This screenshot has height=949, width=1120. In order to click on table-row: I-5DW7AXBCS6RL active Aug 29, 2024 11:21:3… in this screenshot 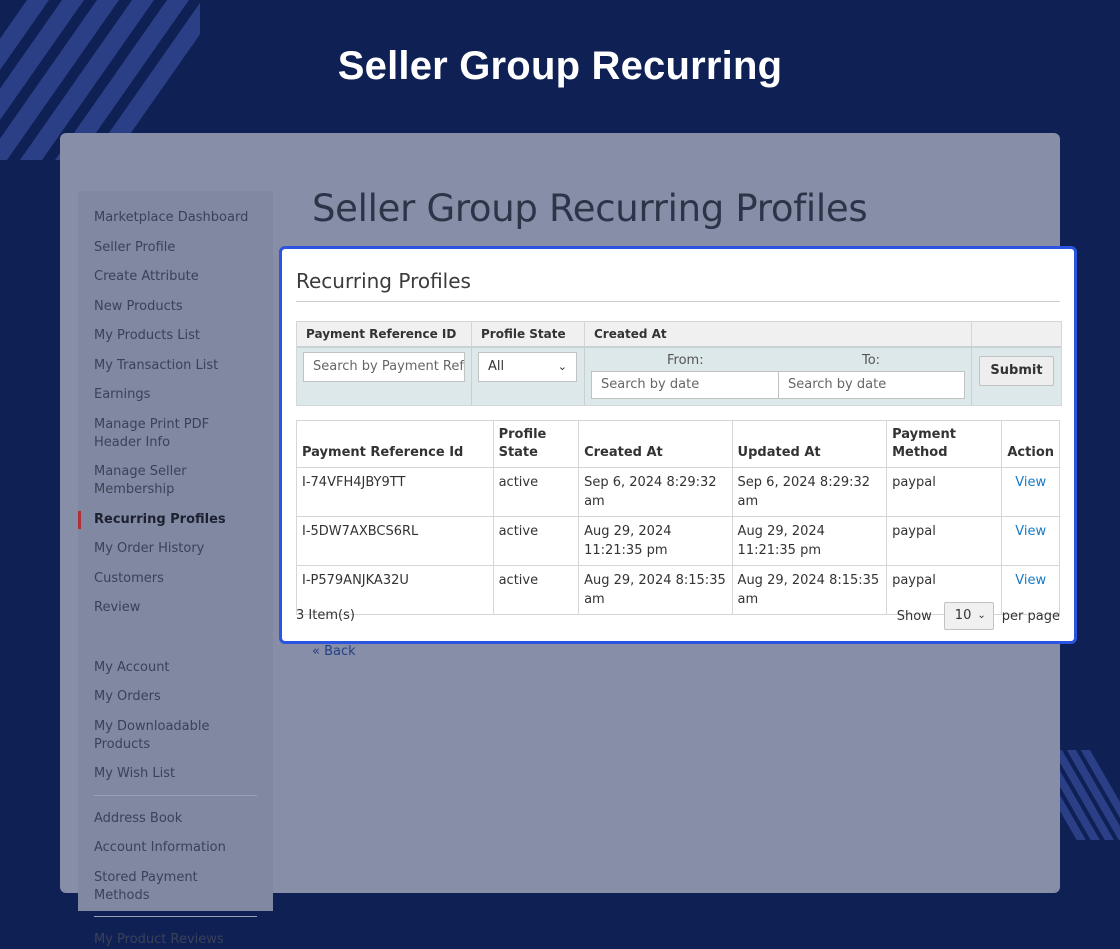, I will do `click(678, 541)`.